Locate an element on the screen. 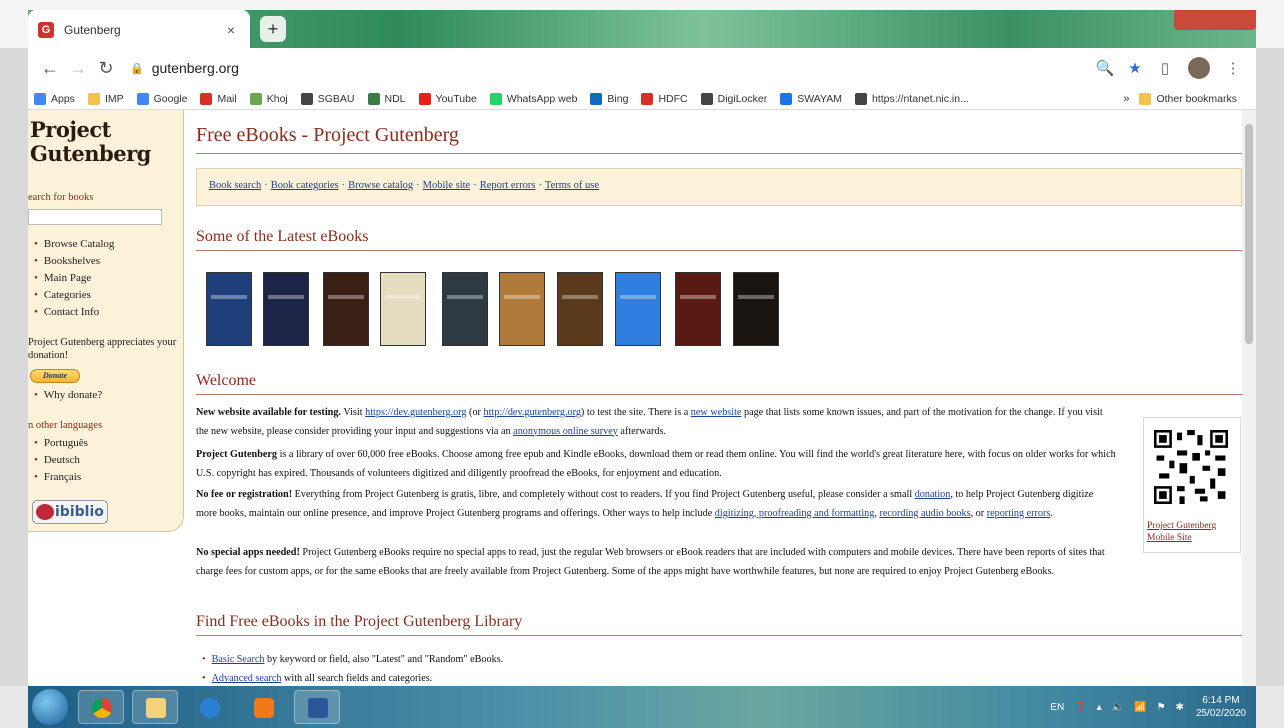  bookmark-label: SWAYAM is located at coordinates (819, 98).